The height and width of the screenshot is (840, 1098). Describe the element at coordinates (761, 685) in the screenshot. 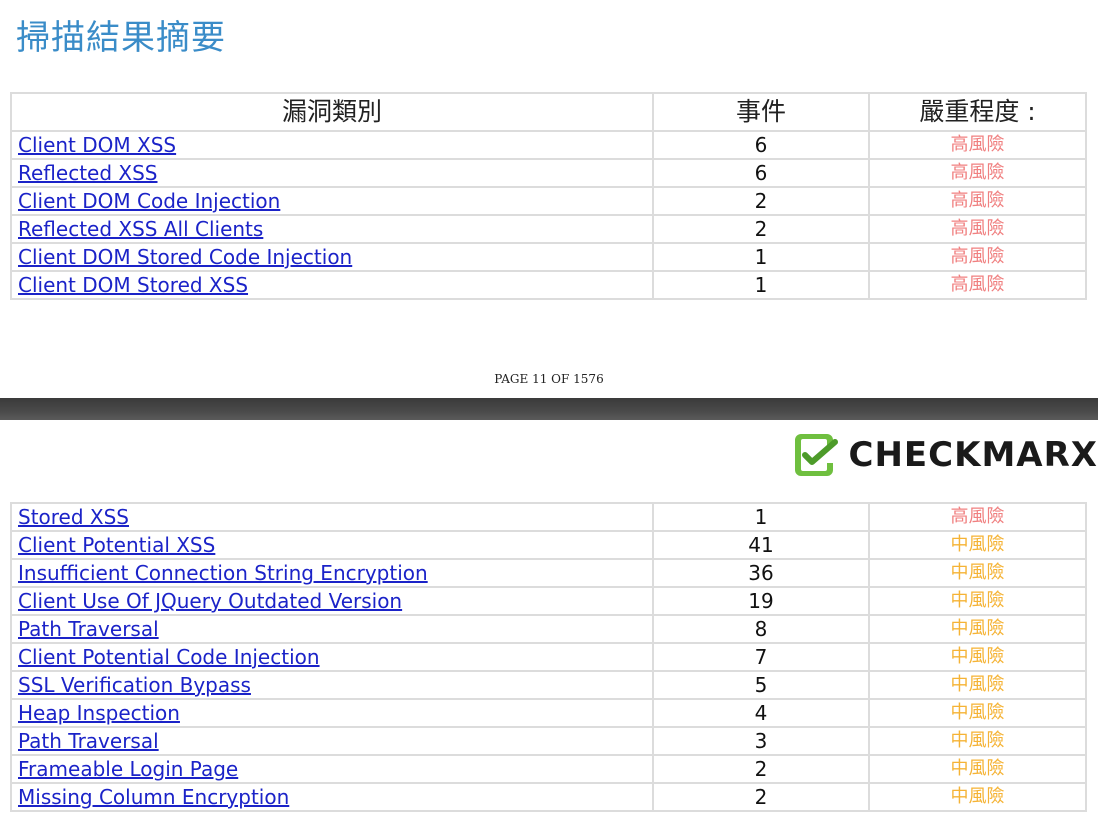

I see `event-count: 5` at that location.